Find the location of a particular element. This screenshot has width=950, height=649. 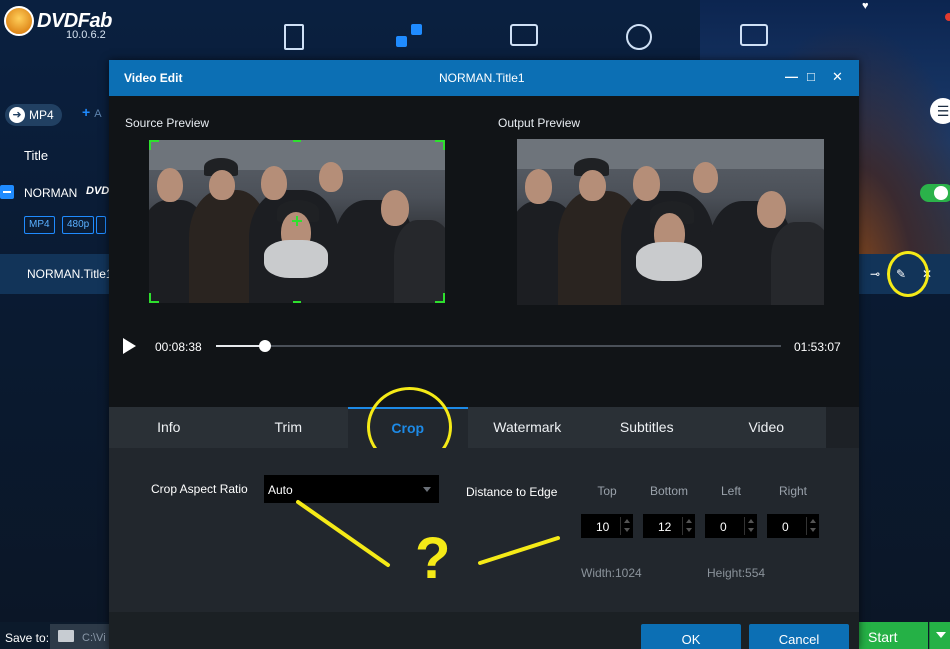

chevron-down-icon is located at coordinates (427, 489).